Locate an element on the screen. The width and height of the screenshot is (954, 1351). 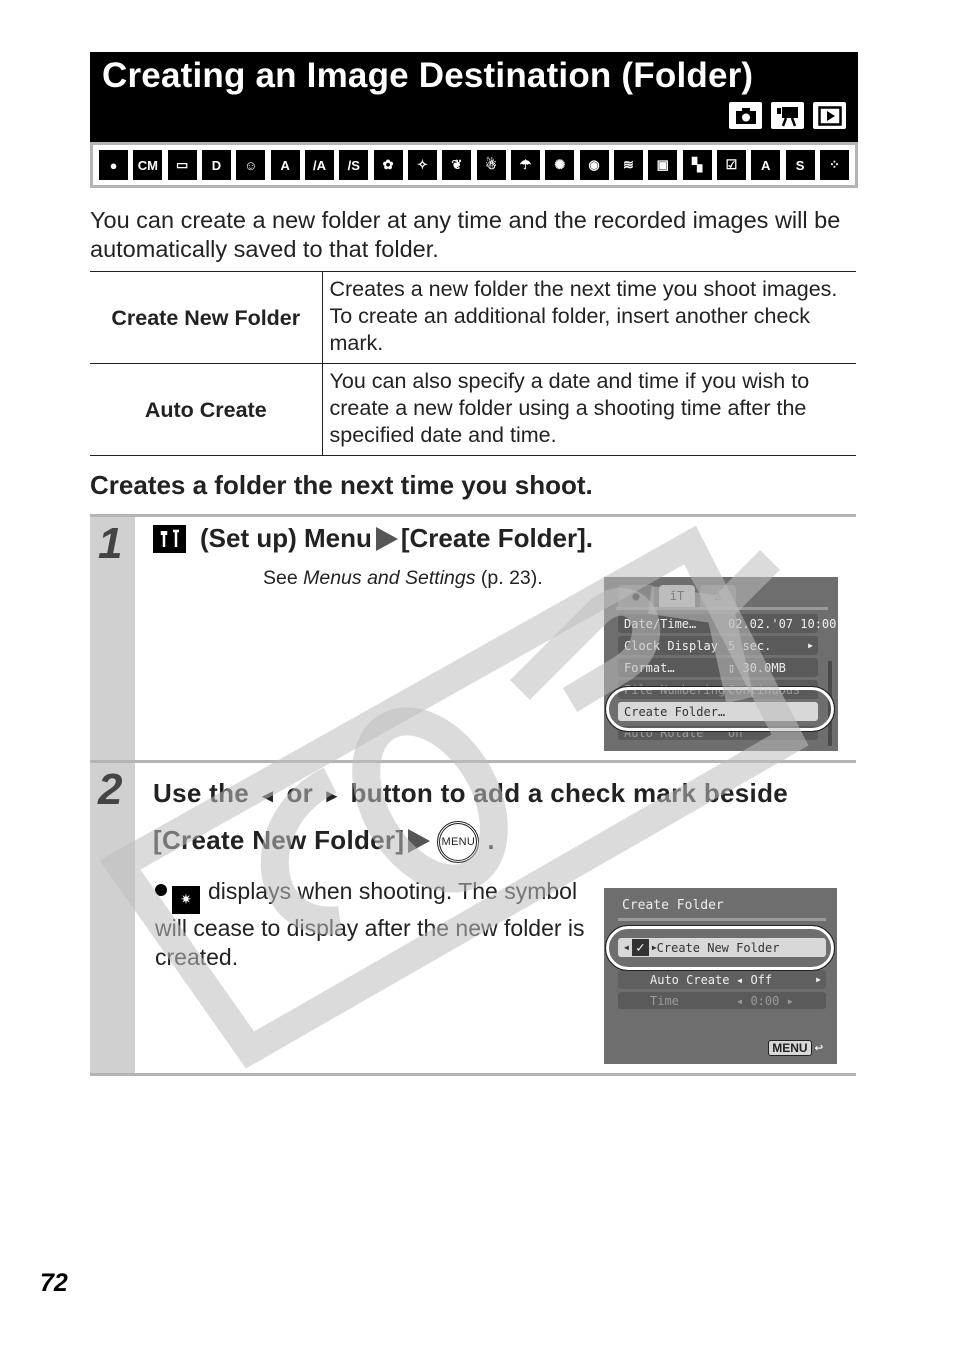
option-name: Create New Folder is located at coordinates (206, 317).